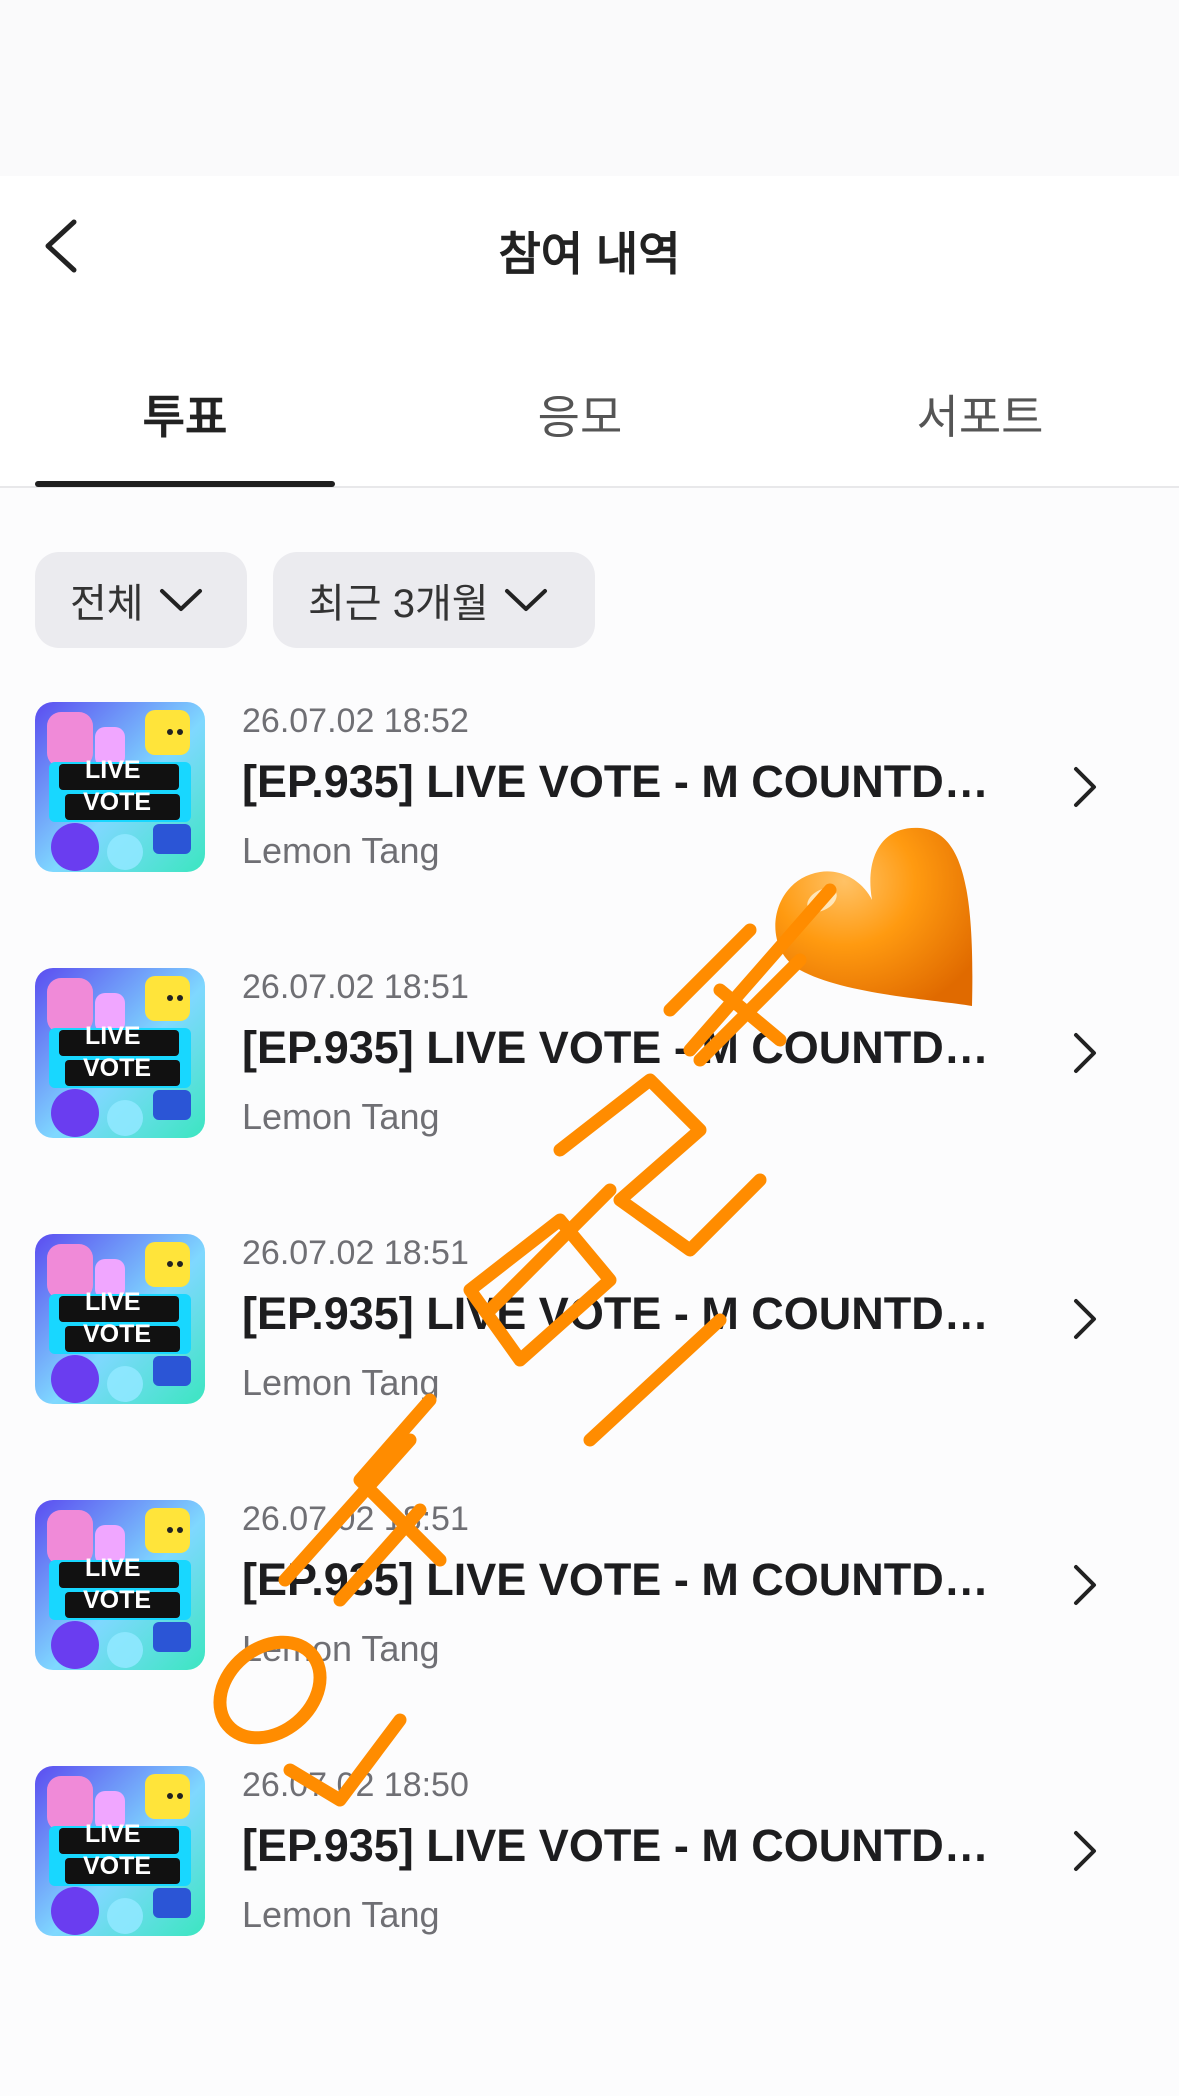 The image size is (1179, 2096). What do you see at coordinates (980, 414) in the screenshot?
I see `tab-support: 서포트` at bounding box center [980, 414].